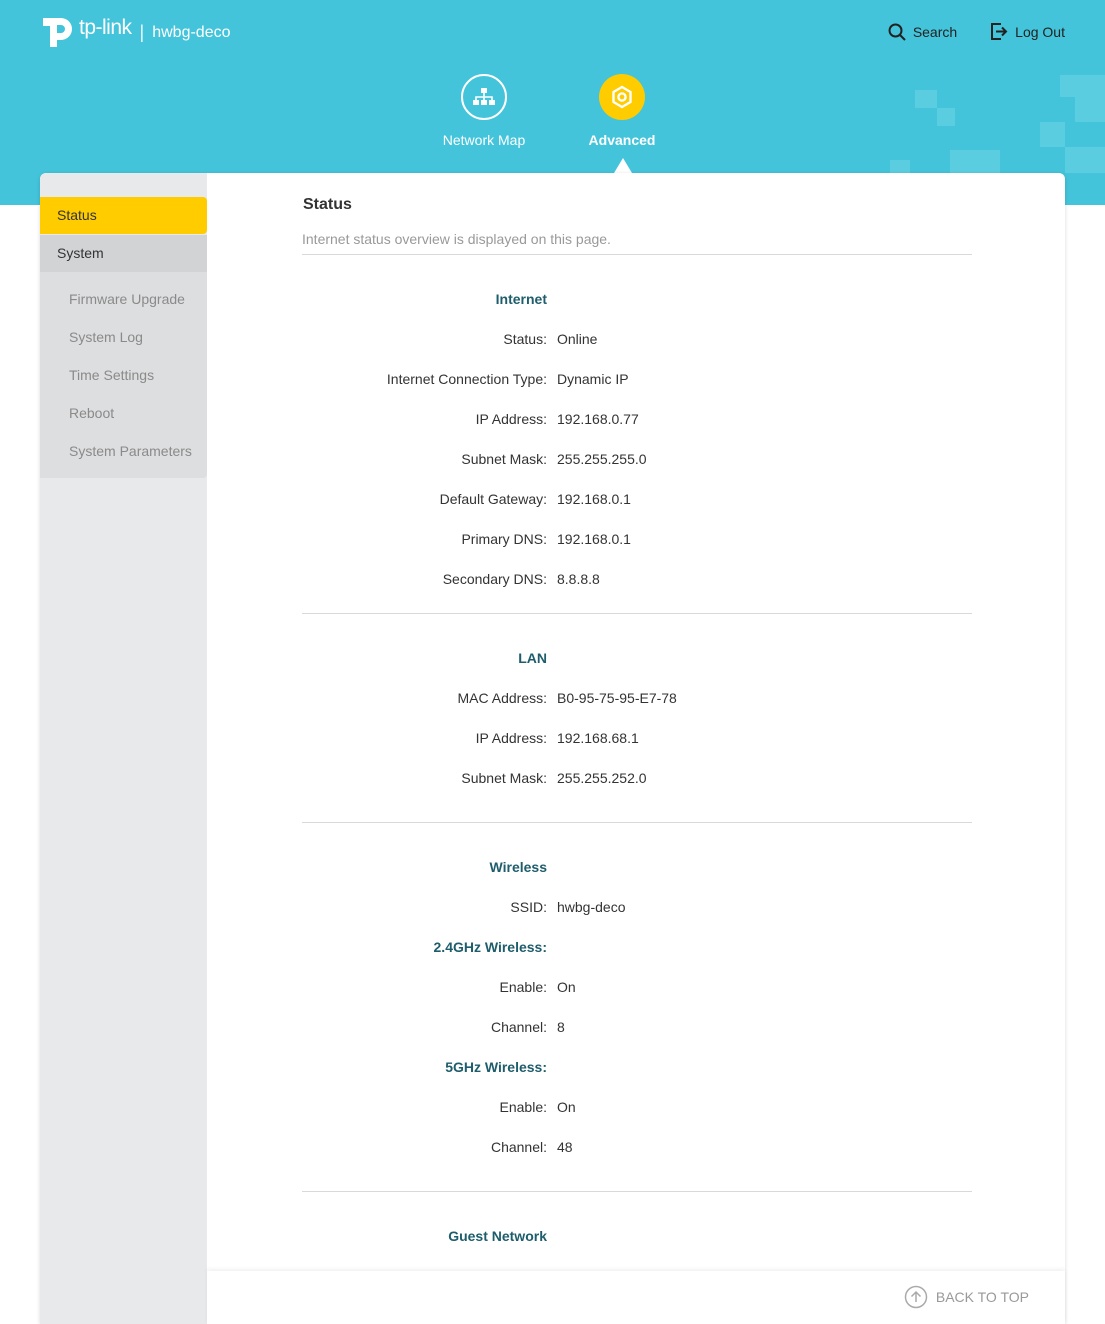  I want to click on internet-connection-type-label: Internet Connection Type:, so click(466, 379).